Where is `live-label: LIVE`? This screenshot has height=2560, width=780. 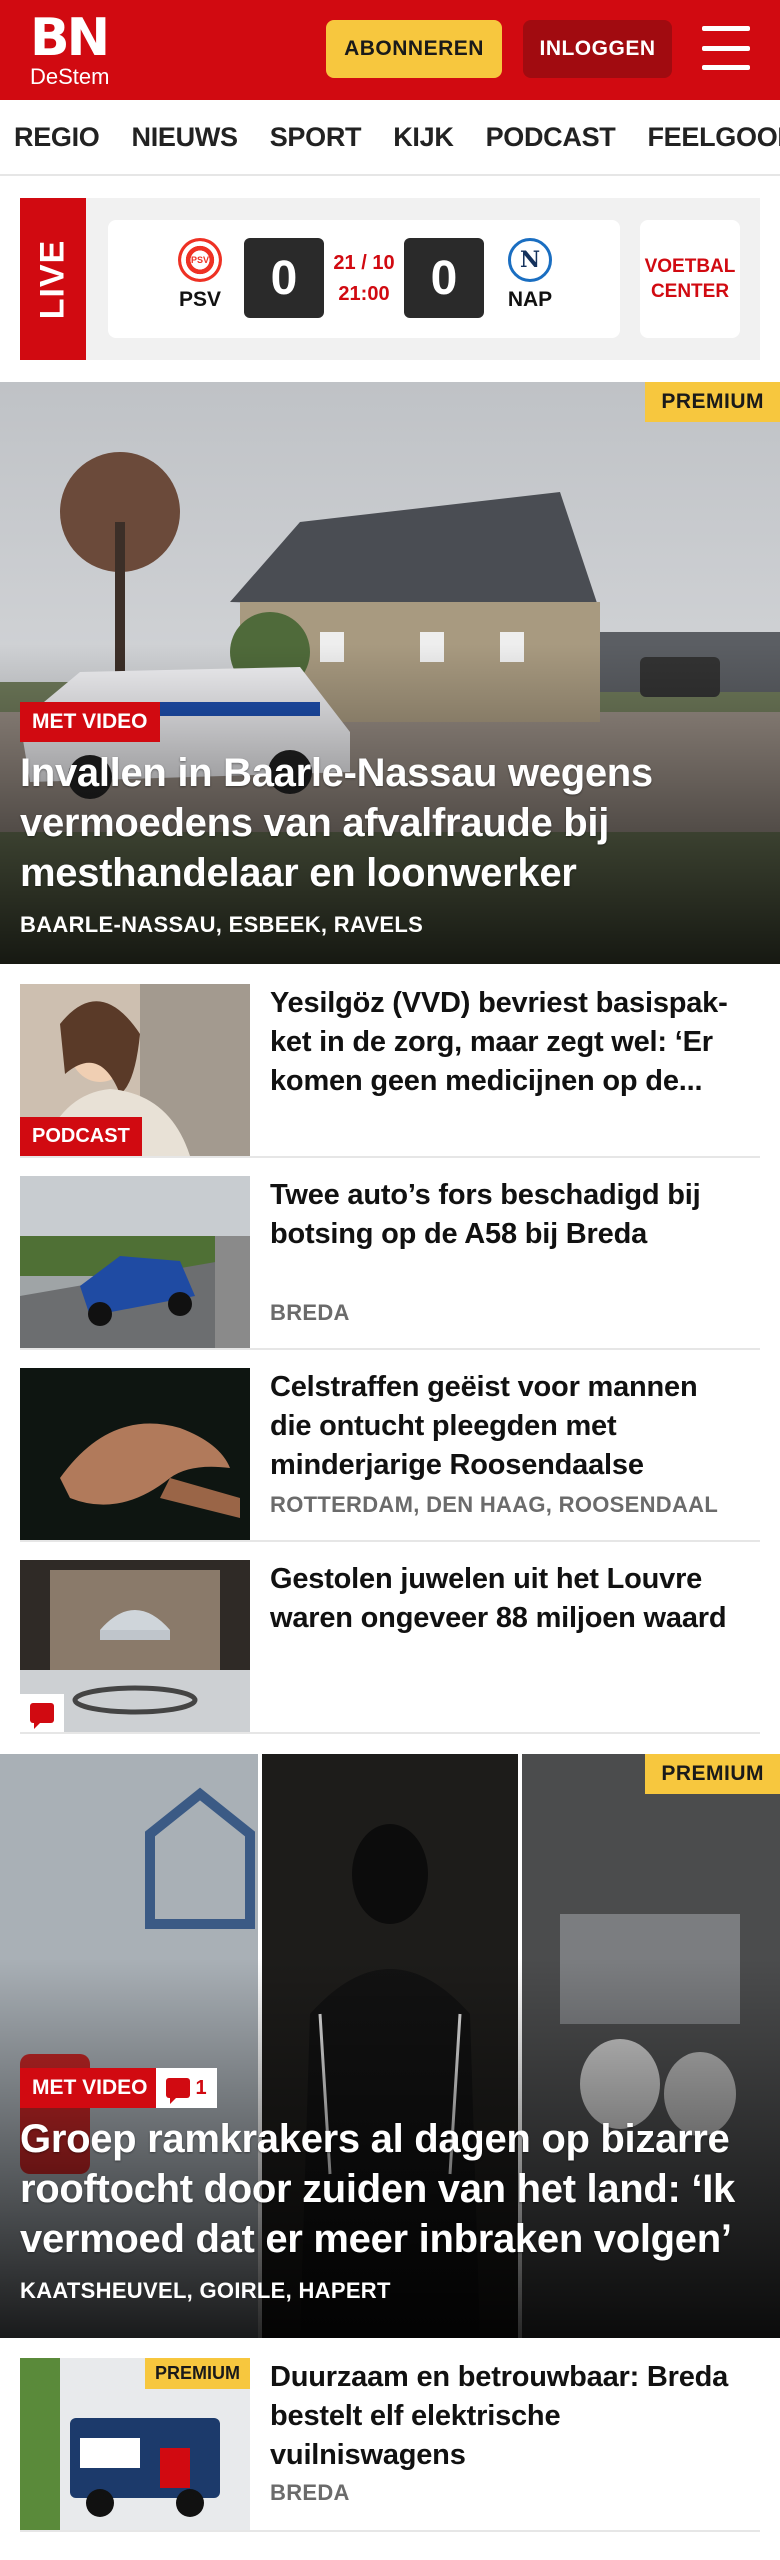
live-label: LIVE is located at coordinates (53, 279).